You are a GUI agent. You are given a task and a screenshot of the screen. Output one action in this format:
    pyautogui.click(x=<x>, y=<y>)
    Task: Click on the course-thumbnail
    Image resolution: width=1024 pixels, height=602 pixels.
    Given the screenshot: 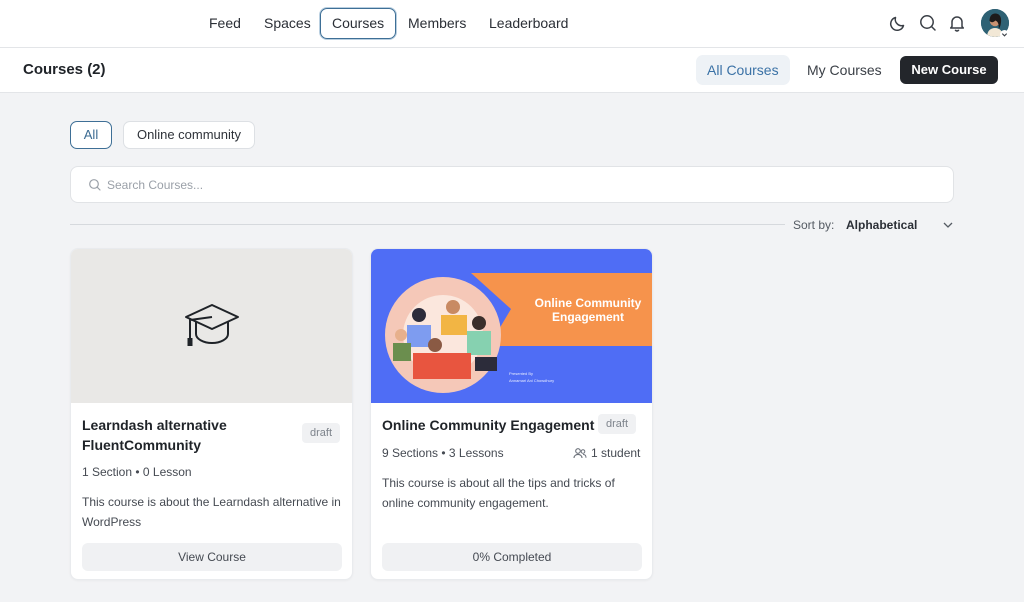 What is the action you would take?
    pyautogui.click(x=211, y=326)
    